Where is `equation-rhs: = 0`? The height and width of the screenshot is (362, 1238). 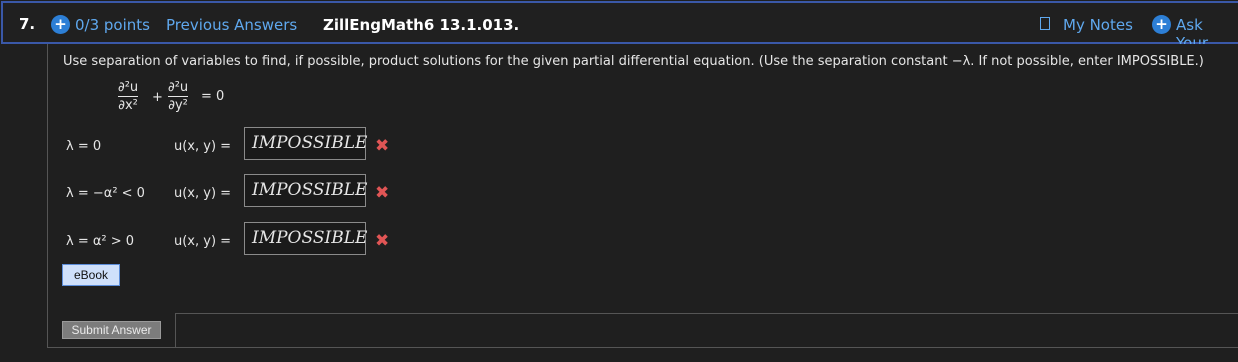
equation-rhs: = 0 is located at coordinates (213, 96).